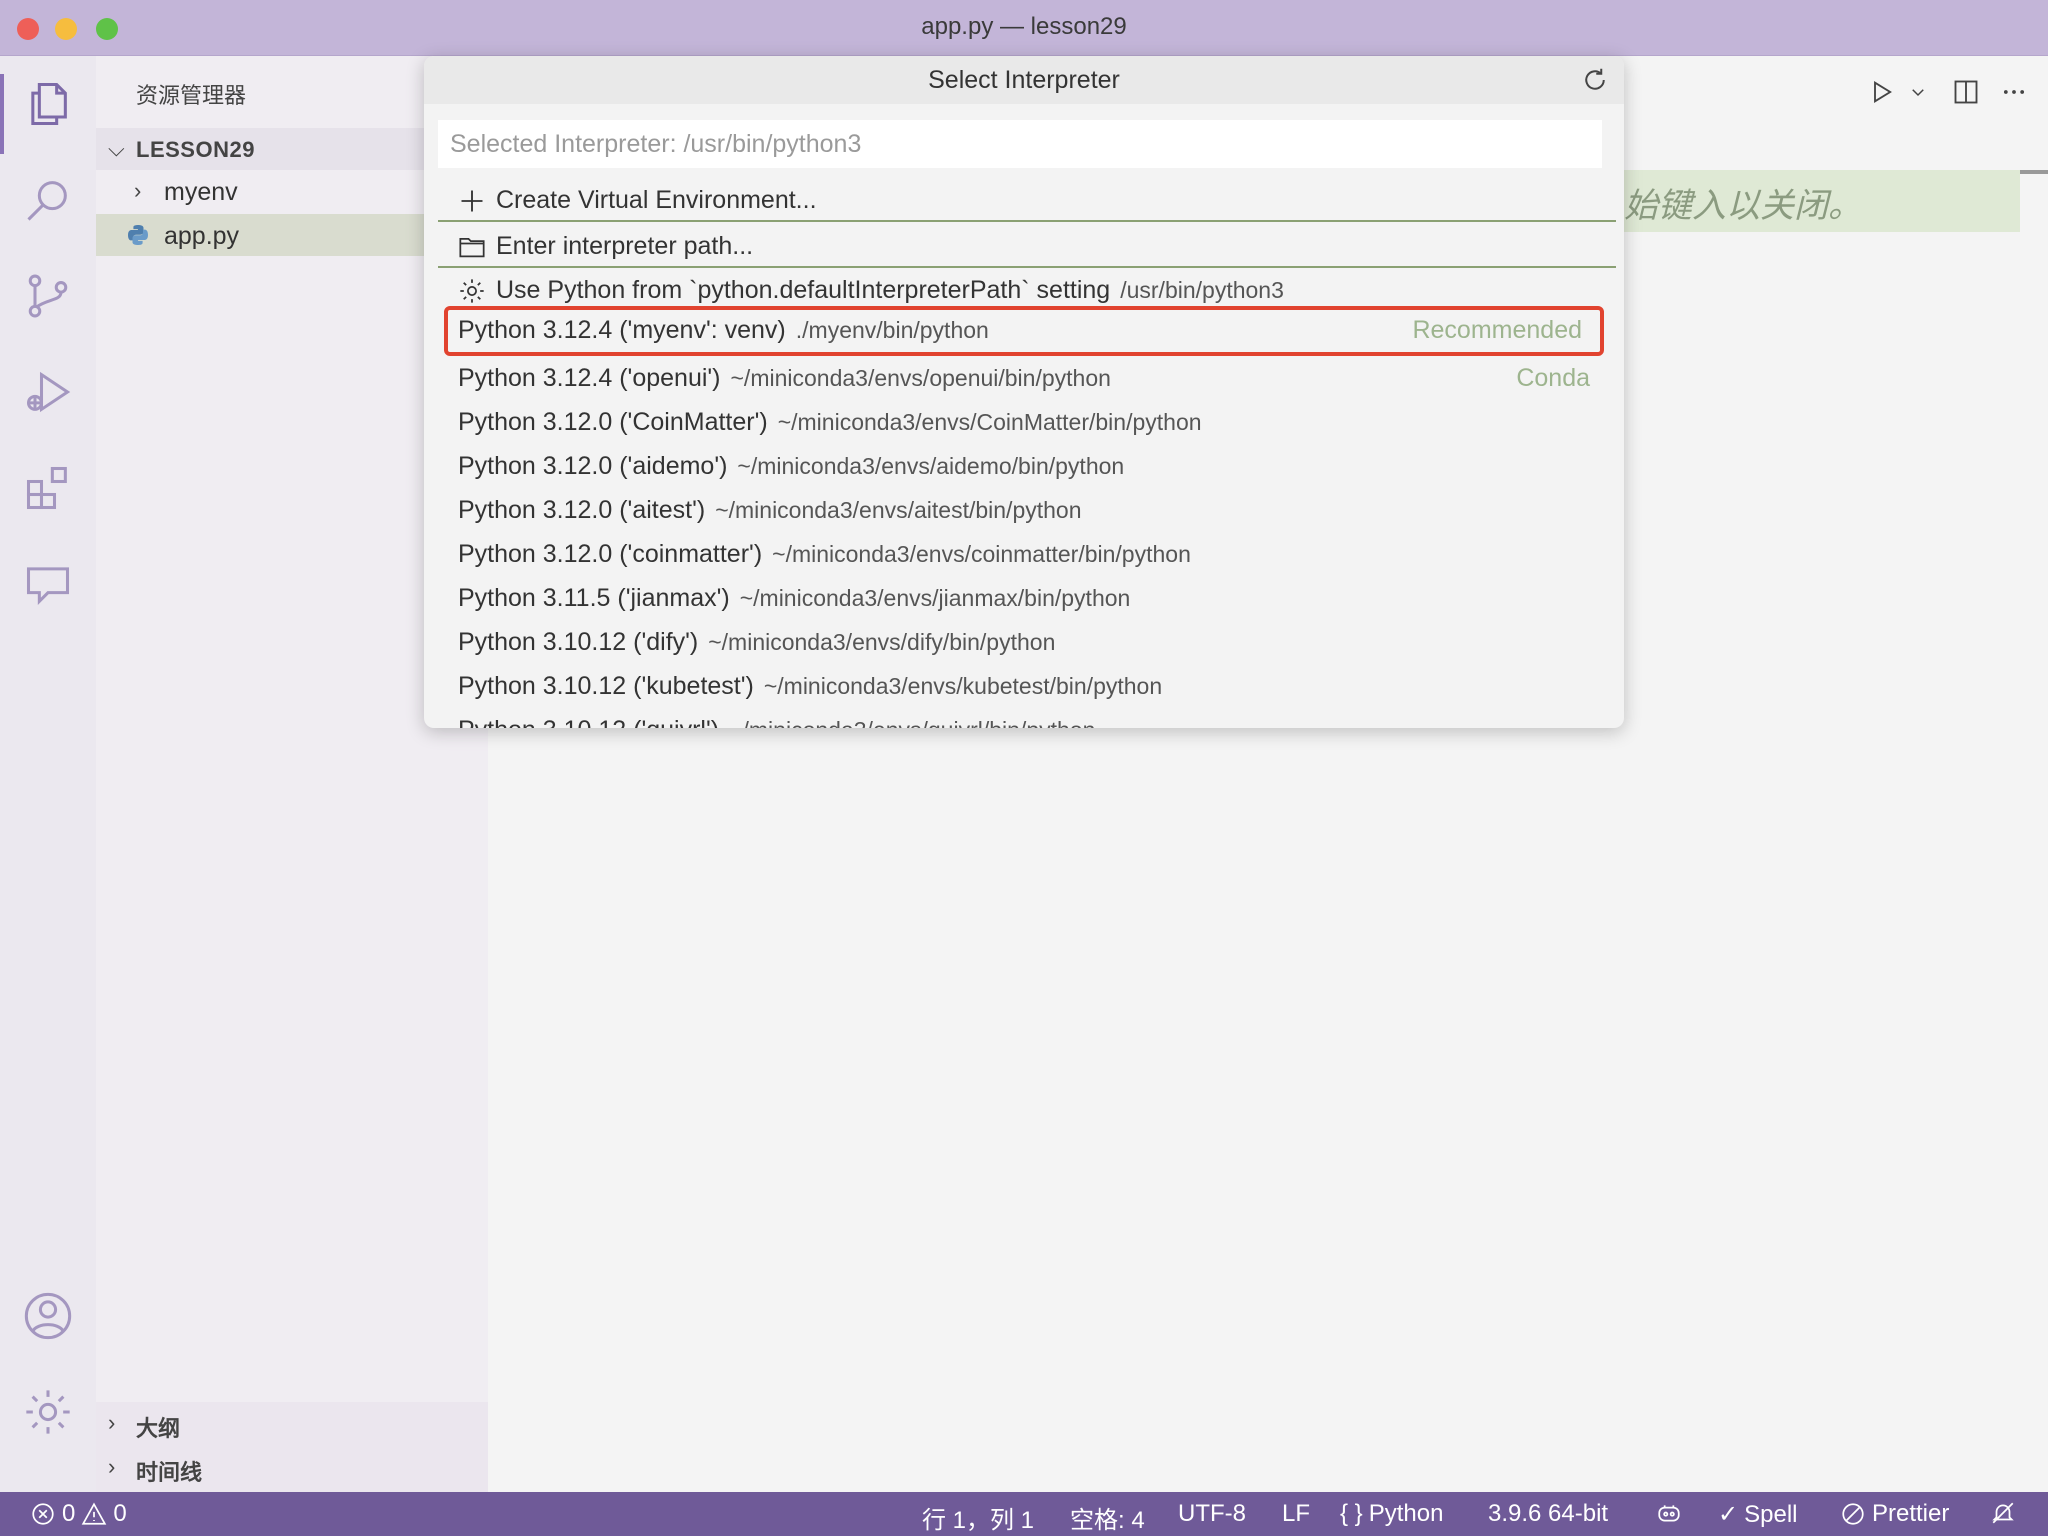 The image size is (2048, 1536). What do you see at coordinates (48, 774) in the screenshot?
I see `activity-bar` at bounding box center [48, 774].